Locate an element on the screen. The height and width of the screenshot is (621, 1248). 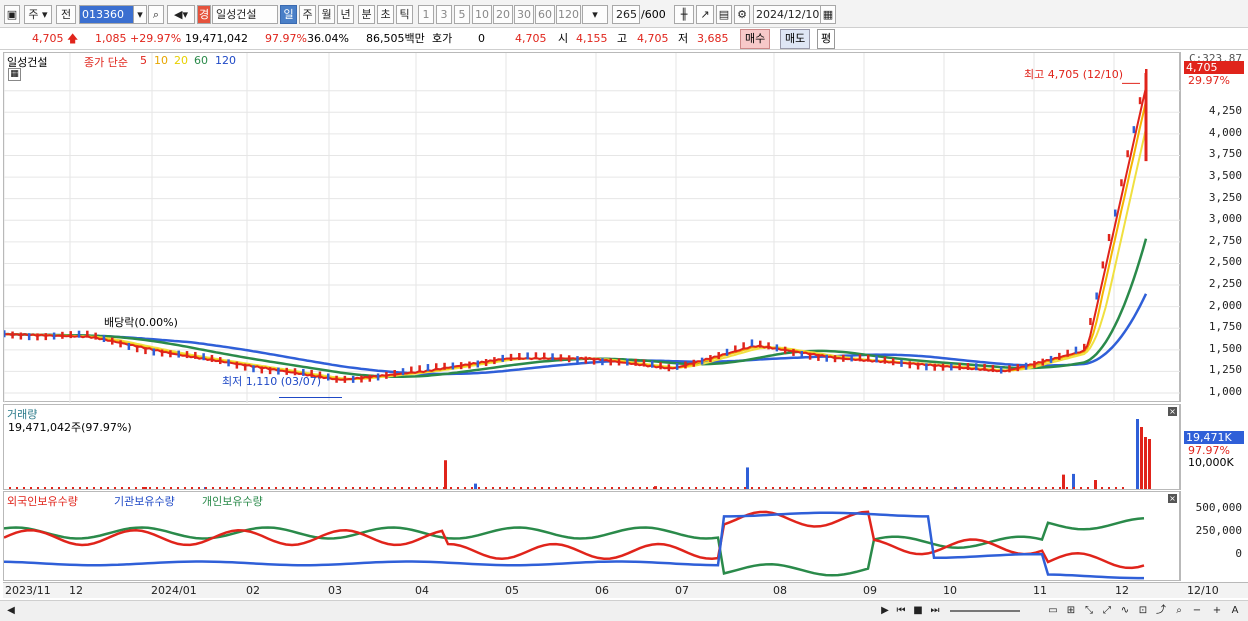
period-second: 초 is located at coordinates (385, 14).